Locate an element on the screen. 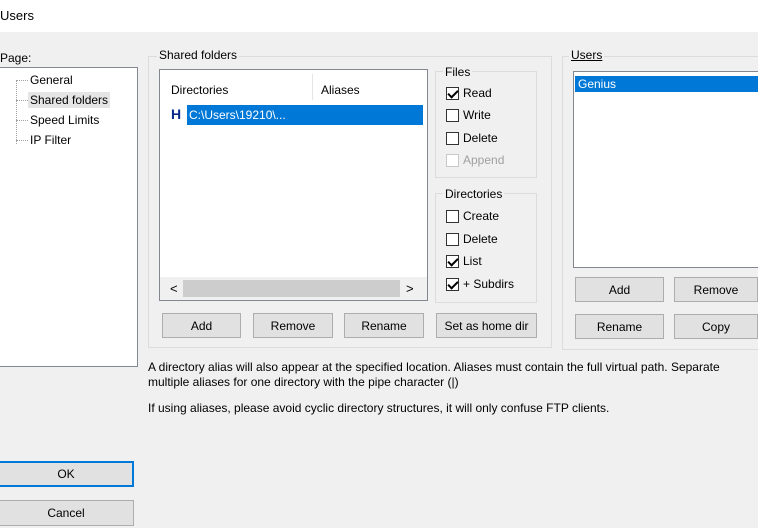 Image resolution: width=758 pixels, height=528 pixels. create-checkbox: Create is located at coordinates (472, 216).